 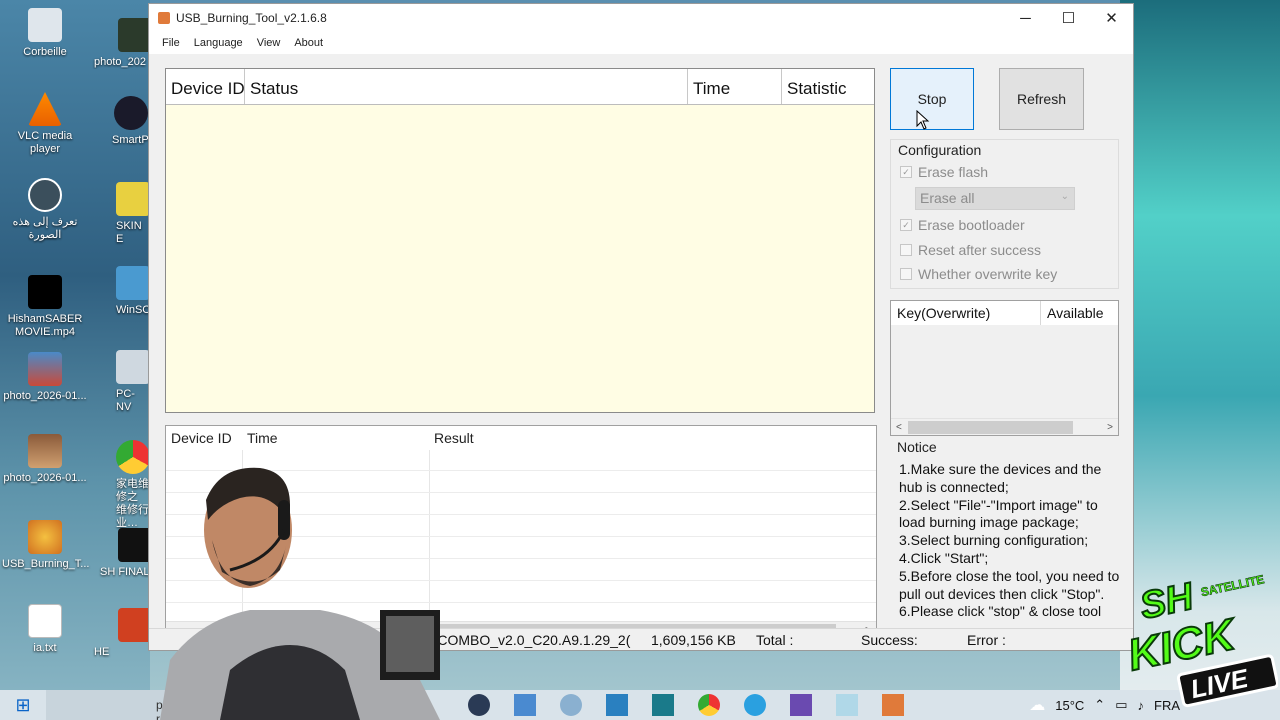 I want to click on desktop-icon-pcnv: PC-NV, so click(x=119, y=382).